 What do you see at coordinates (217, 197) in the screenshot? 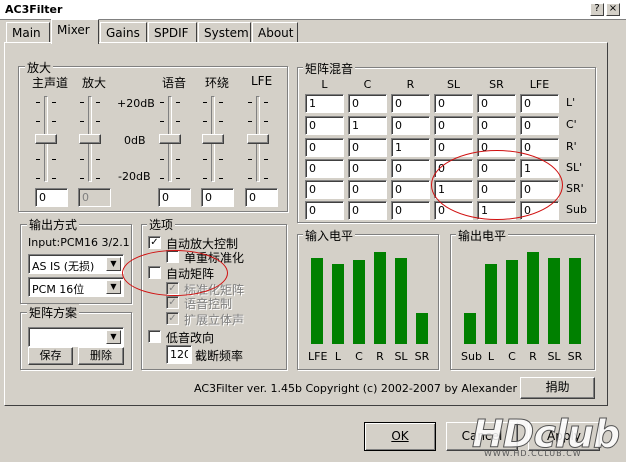
I see `surround-gain-input` at bounding box center [217, 197].